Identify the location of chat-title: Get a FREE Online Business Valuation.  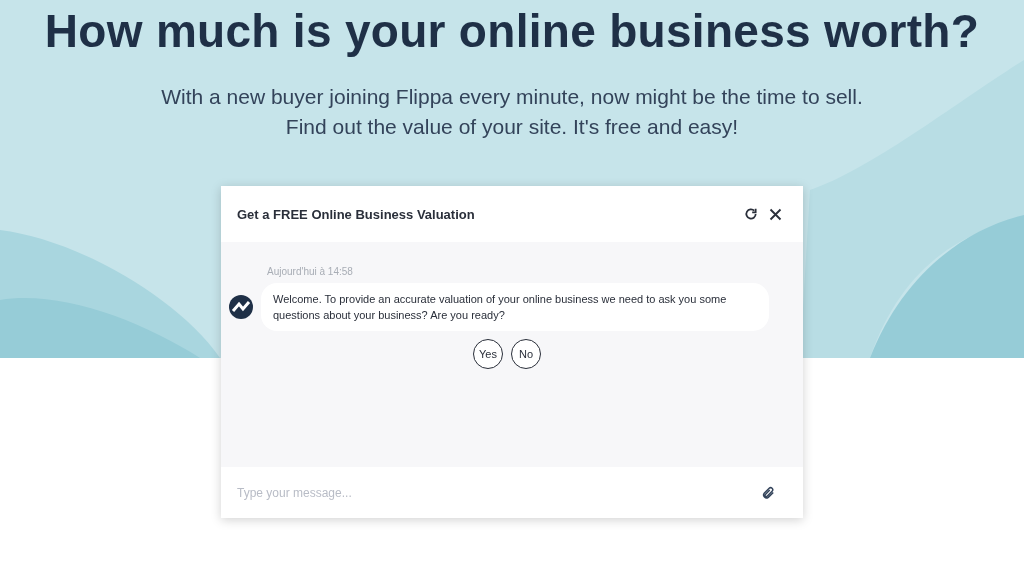
(356, 214).